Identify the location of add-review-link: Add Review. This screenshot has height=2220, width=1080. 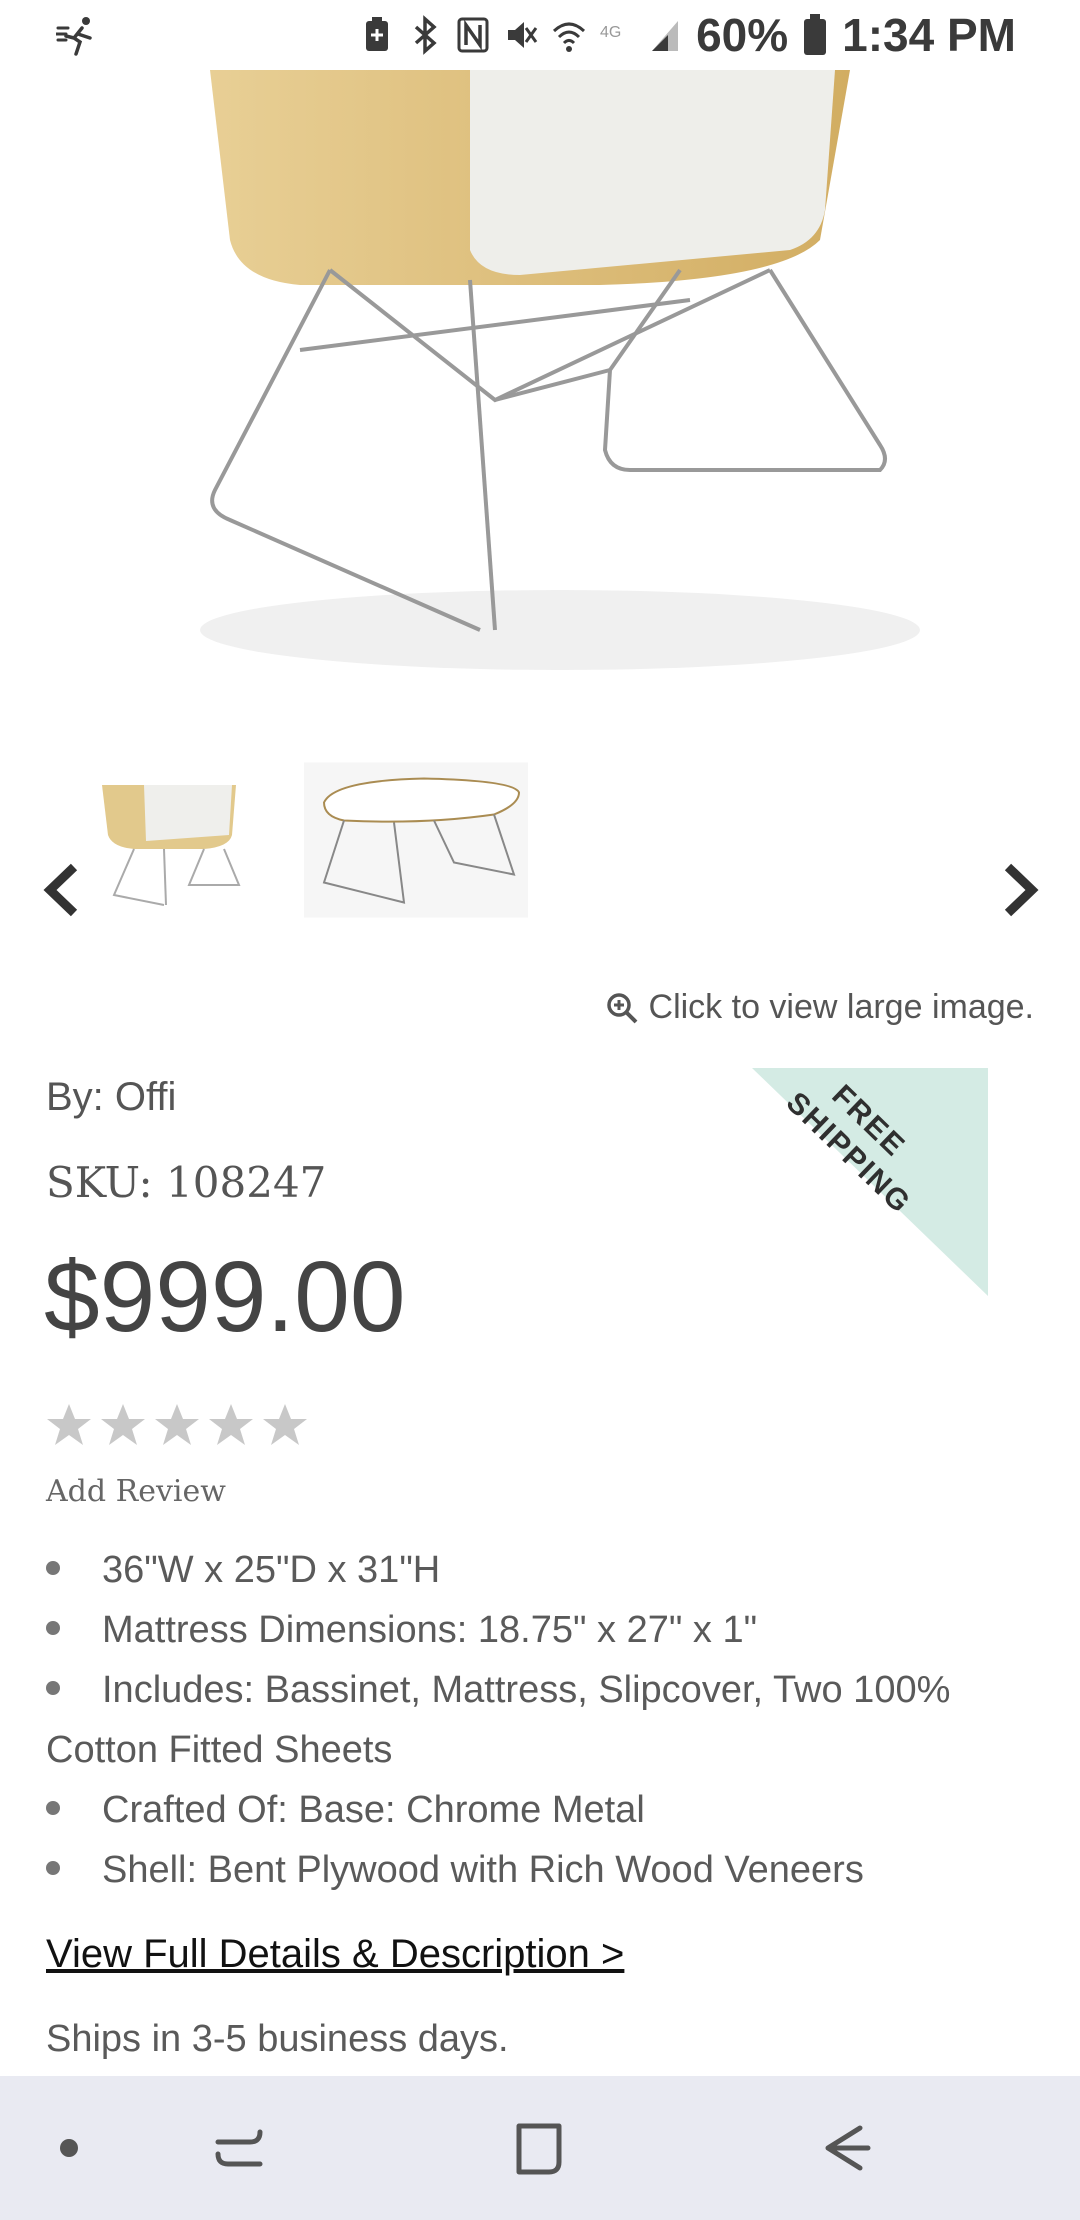
(136, 1491).